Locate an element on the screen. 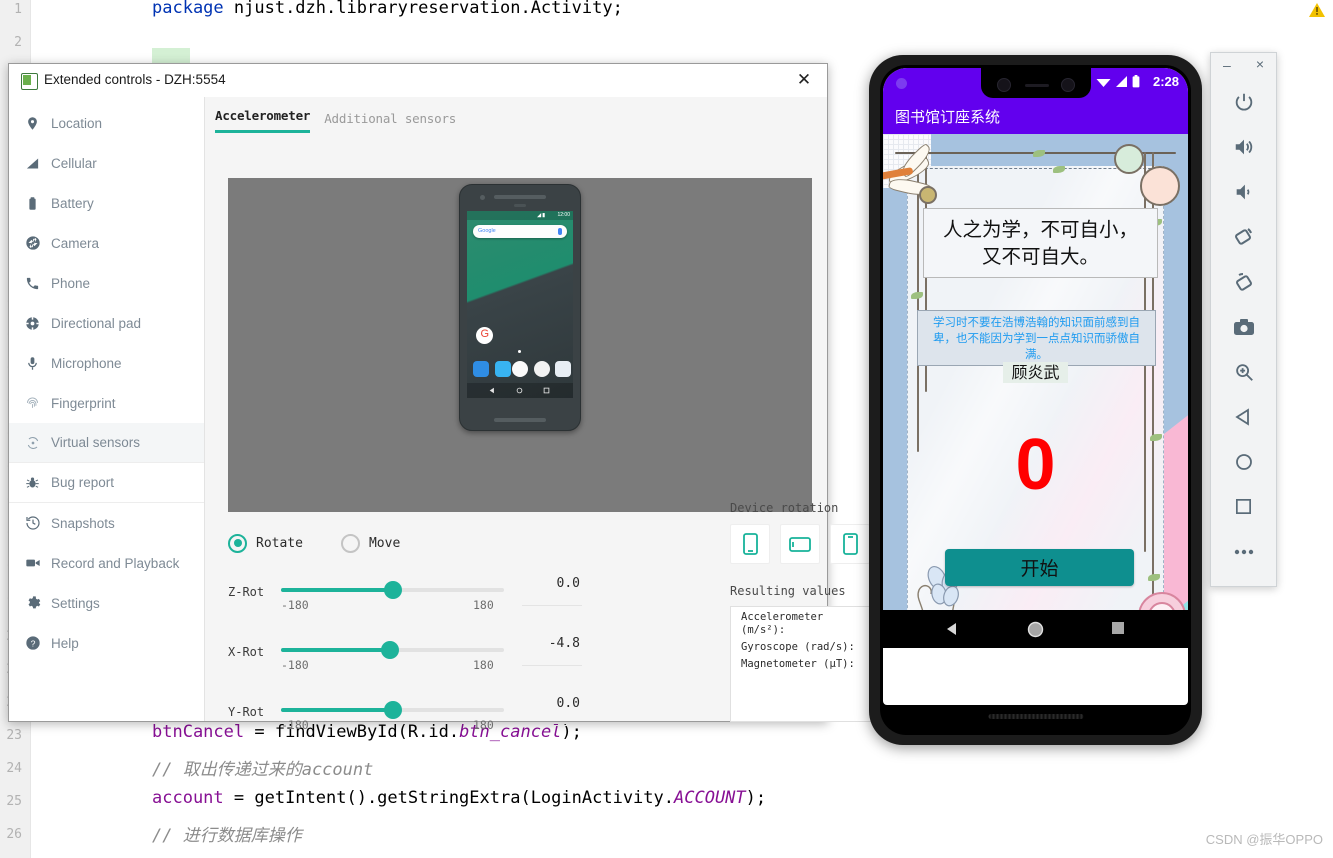 The image size is (1333, 858). sensor-tabs: Accelerometer Additional sensors is located at coordinates (335, 120).